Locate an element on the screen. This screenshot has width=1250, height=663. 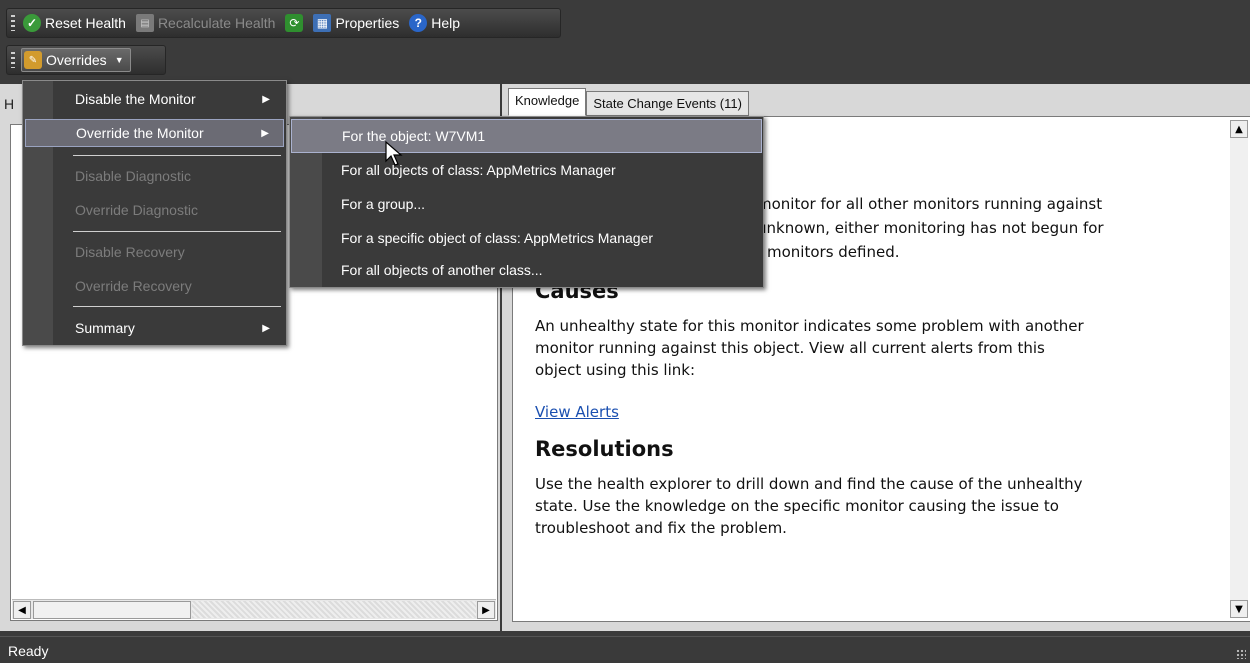
recalculate-icon: ▤ is located at coordinates (144, 23).